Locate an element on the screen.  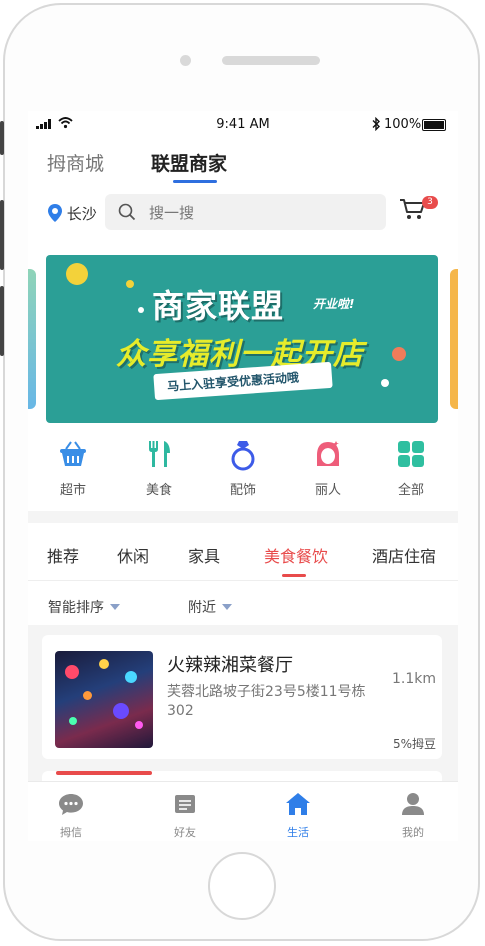
active-tab-indicator is located at coordinates (195, 181).